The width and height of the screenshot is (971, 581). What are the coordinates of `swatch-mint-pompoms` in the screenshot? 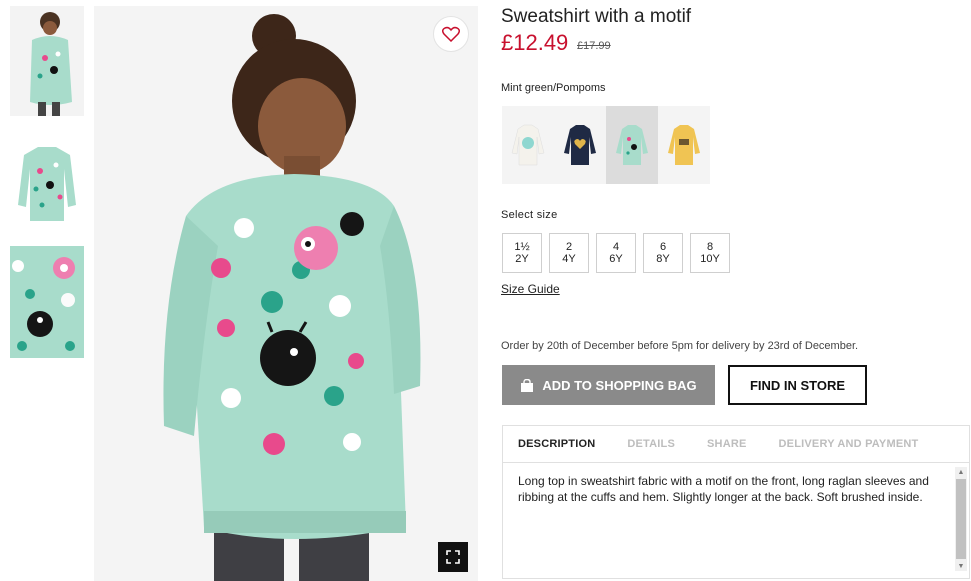 It's located at (632, 145).